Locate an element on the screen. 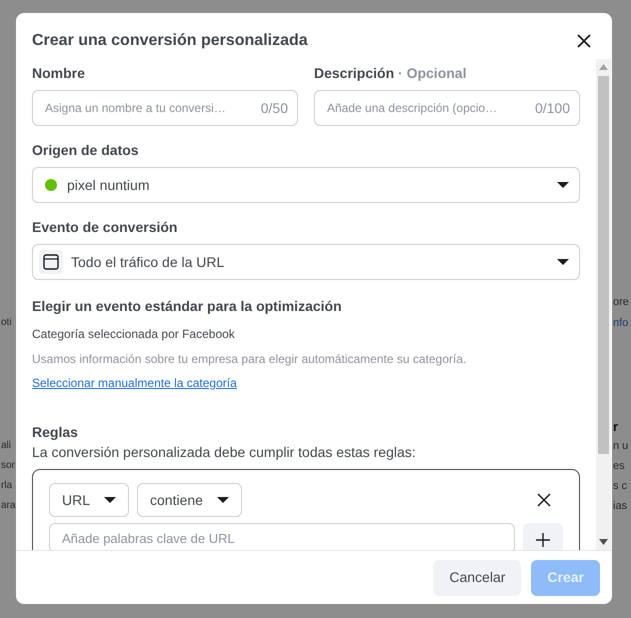  background-text: oti is located at coordinates (6, 323).